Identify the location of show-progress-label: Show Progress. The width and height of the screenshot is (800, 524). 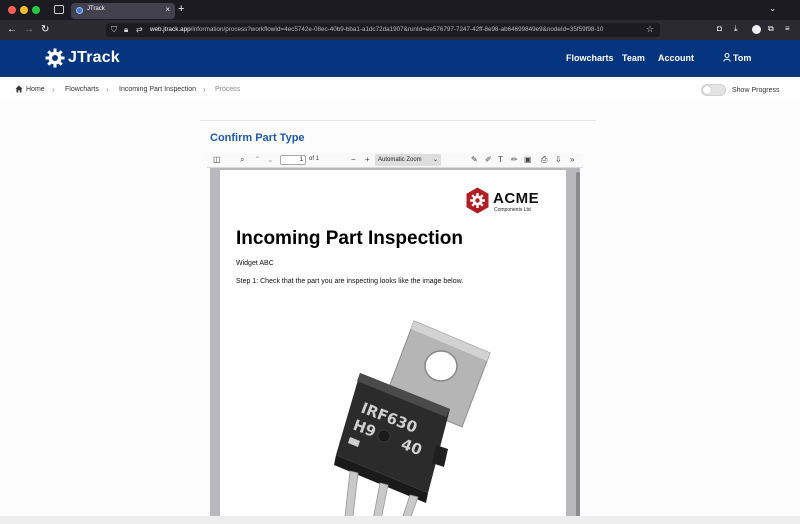
(756, 90).